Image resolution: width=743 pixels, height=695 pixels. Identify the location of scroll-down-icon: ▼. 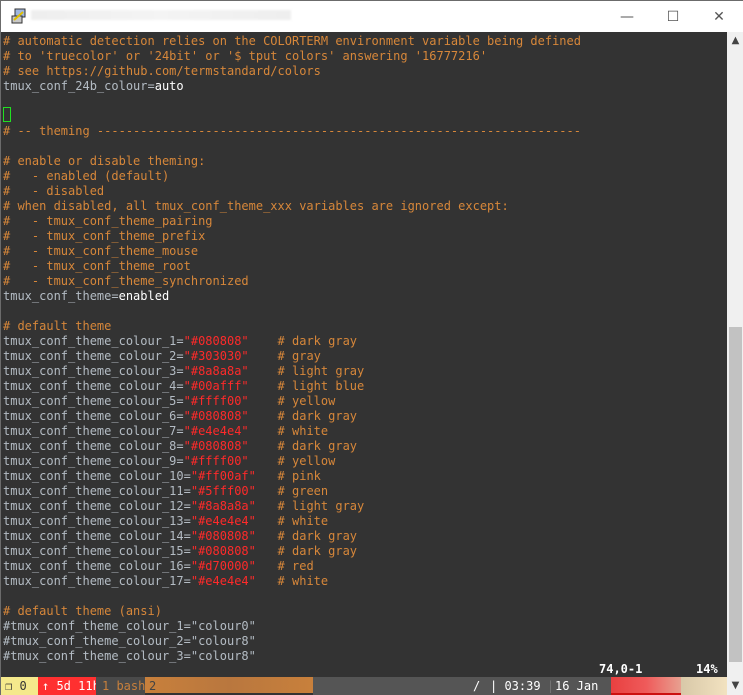
(735, 685).